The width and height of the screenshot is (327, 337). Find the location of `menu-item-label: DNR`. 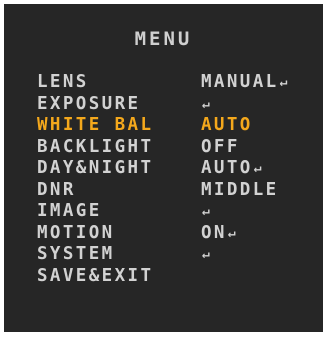

menu-item-label: DNR is located at coordinates (56, 189).